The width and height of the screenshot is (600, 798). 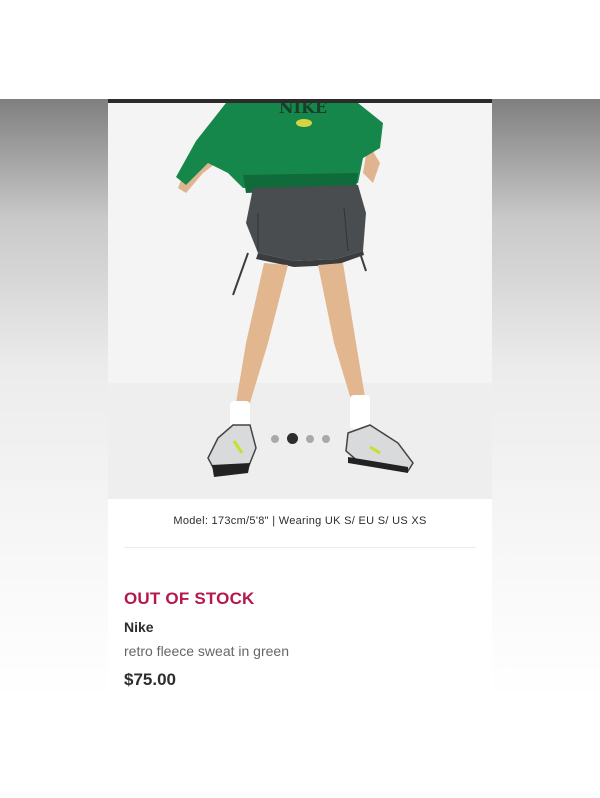 What do you see at coordinates (300, 438) in the screenshot?
I see `carousel-indicator` at bounding box center [300, 438].